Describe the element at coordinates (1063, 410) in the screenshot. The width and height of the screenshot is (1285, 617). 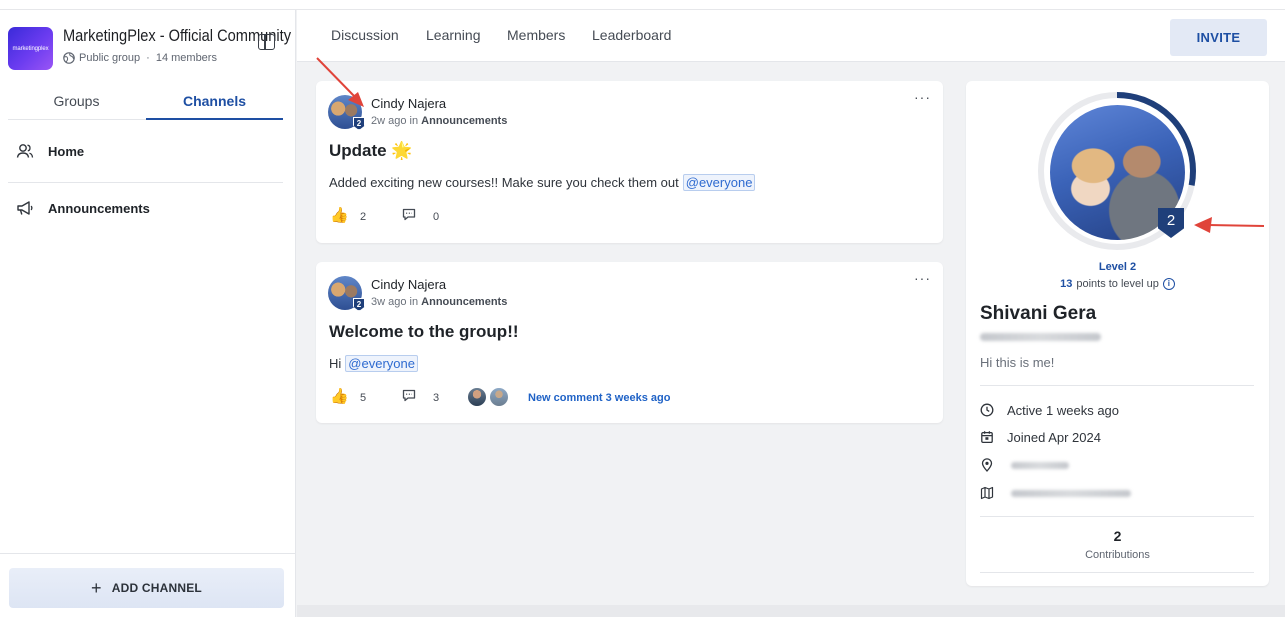
I see `active-text: Active 1 weeks ago` at that location.